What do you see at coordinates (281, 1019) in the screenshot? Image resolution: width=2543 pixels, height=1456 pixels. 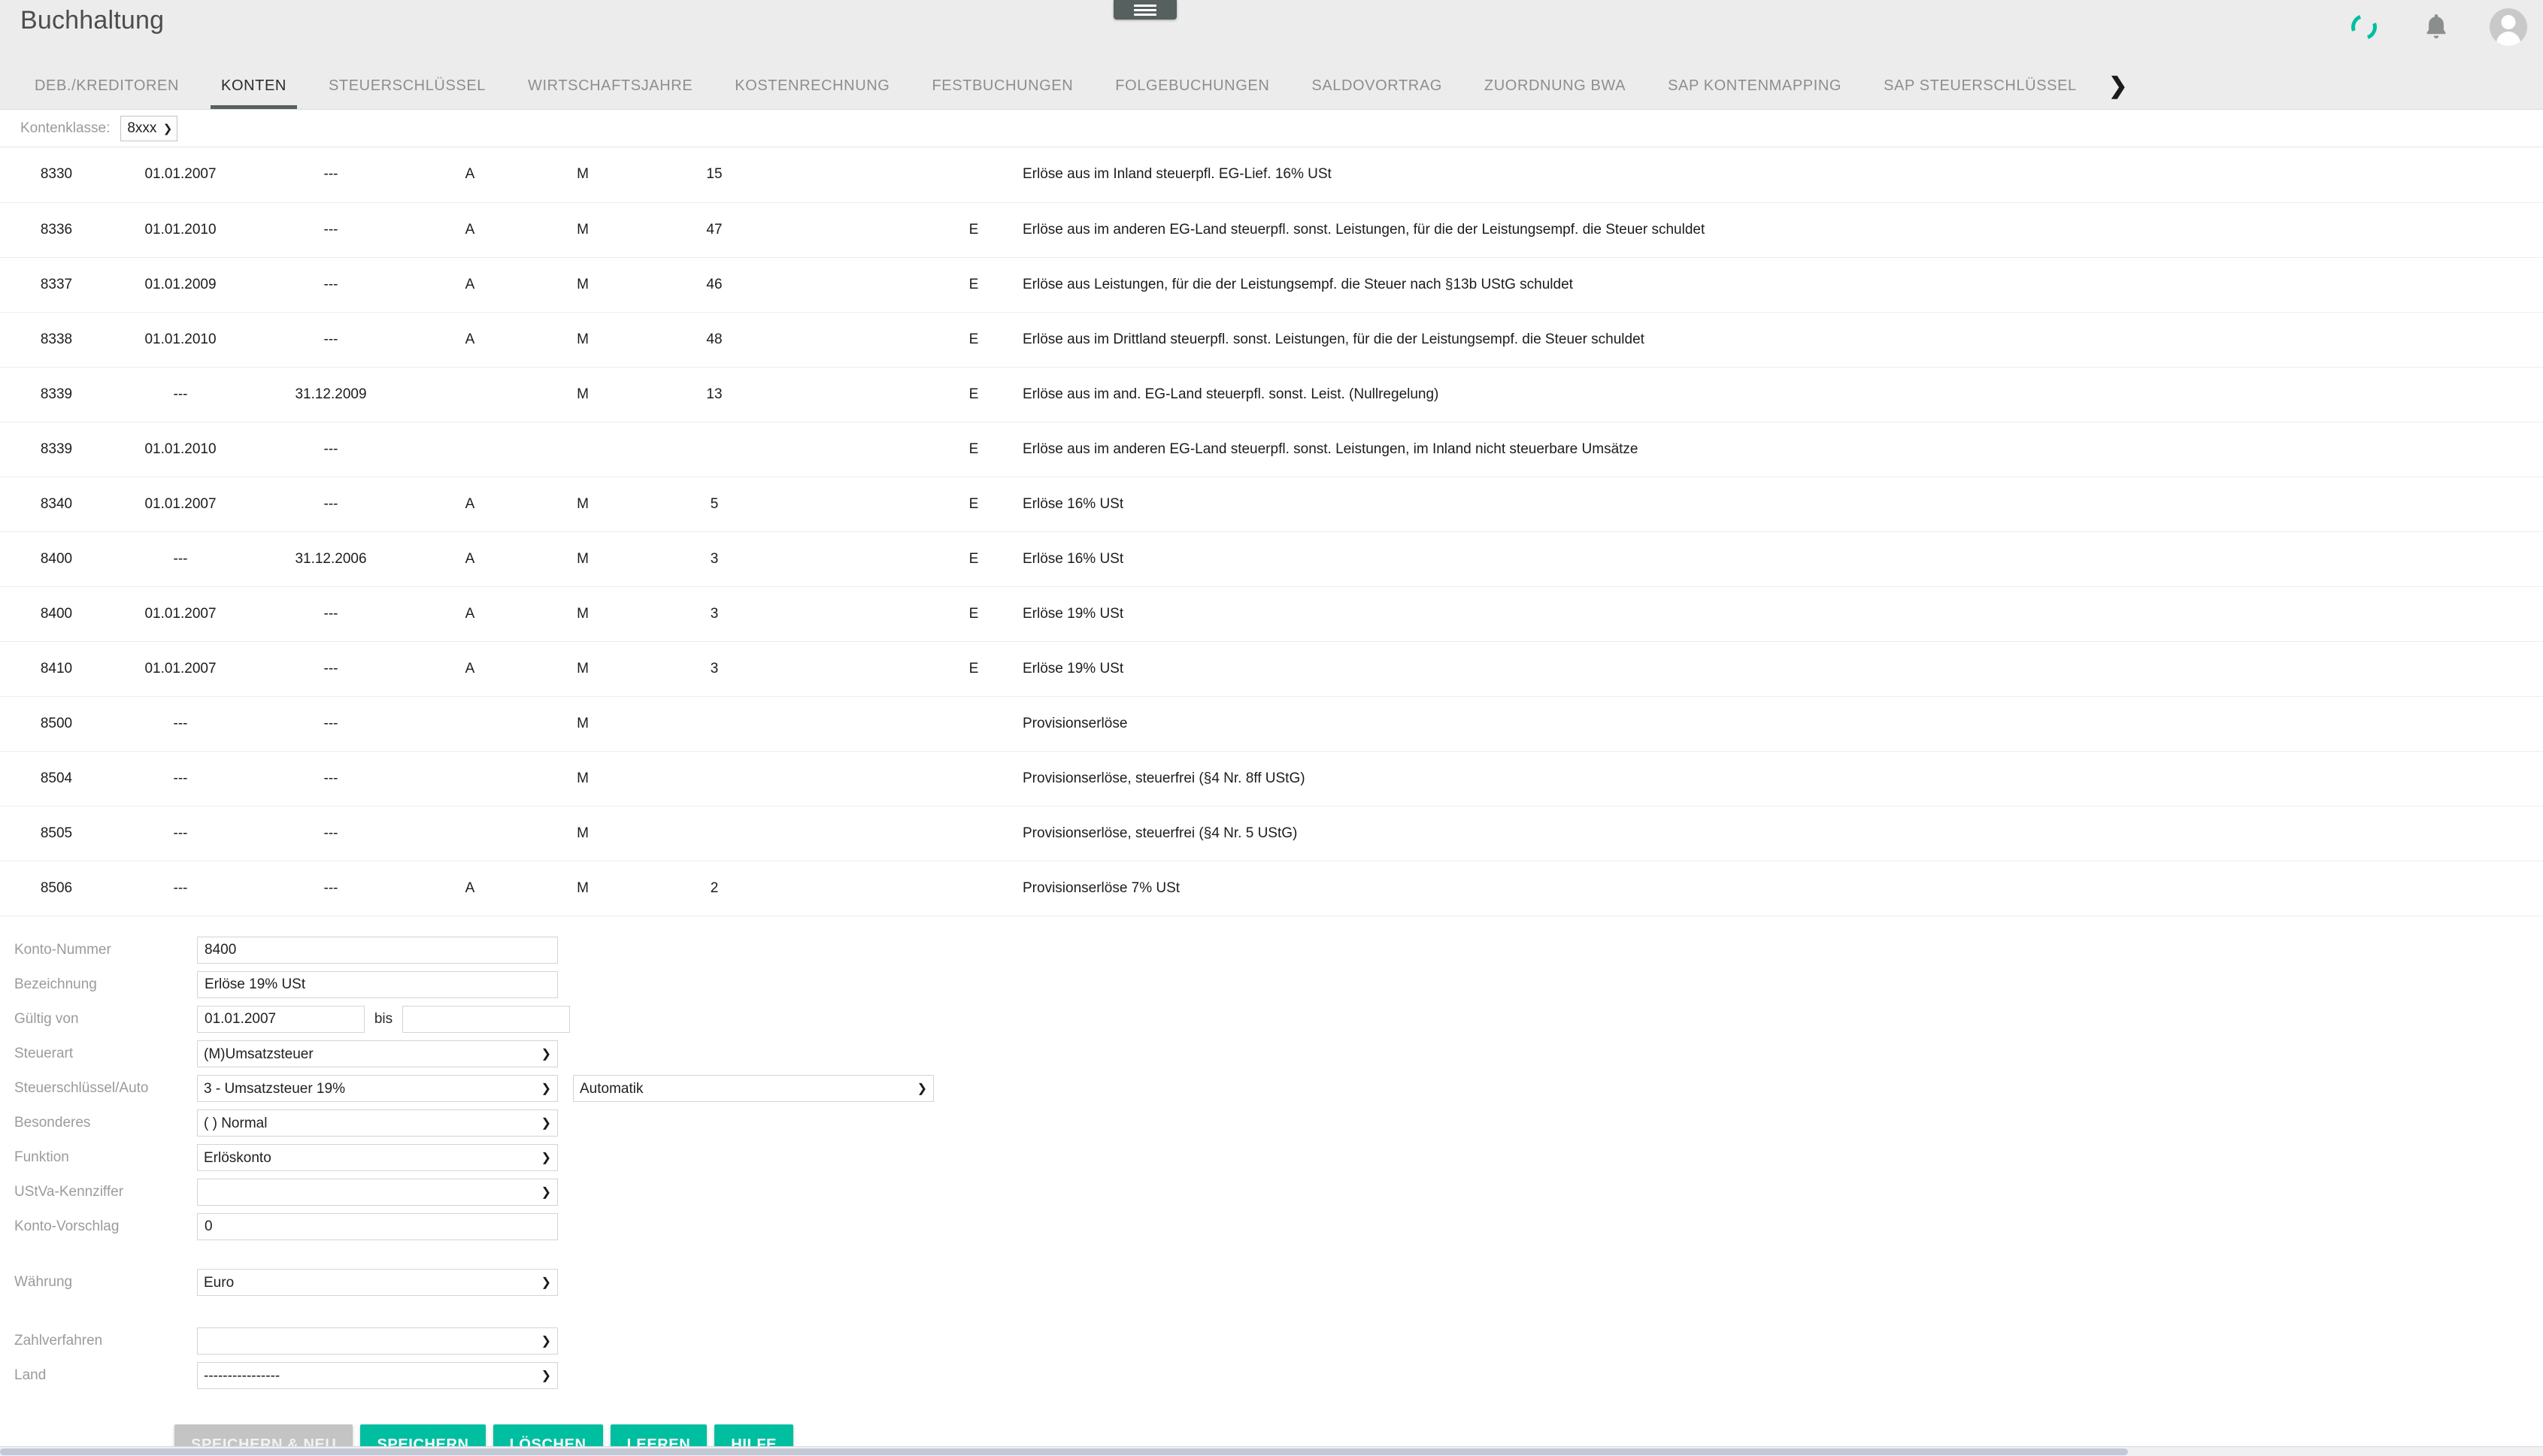 I see `gueltig-von-input` at bounding box center [281, 1019].